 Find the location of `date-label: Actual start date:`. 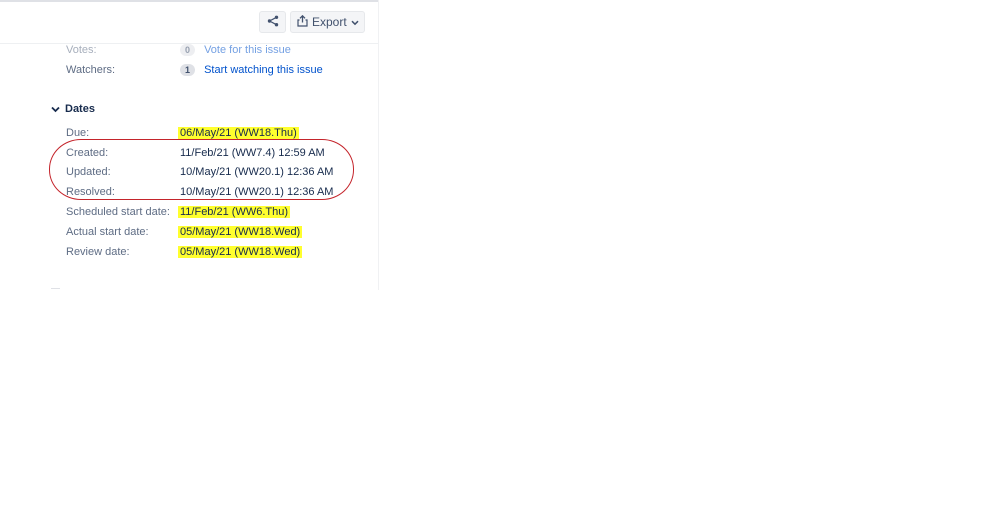

date-label: Actual start date: is located at coordinates (107, 232).